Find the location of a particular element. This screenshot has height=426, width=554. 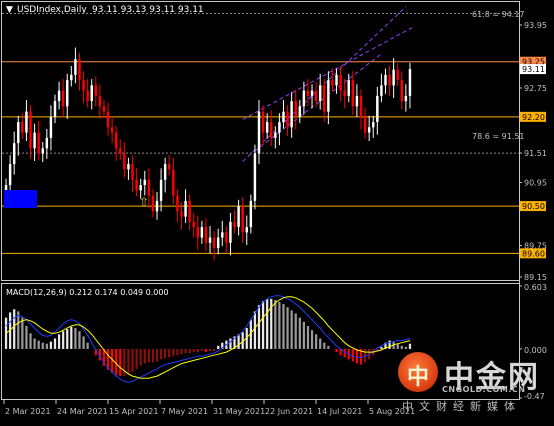

date-tick-label: 24 Mar 2021 is located at coordinates (82, 411).